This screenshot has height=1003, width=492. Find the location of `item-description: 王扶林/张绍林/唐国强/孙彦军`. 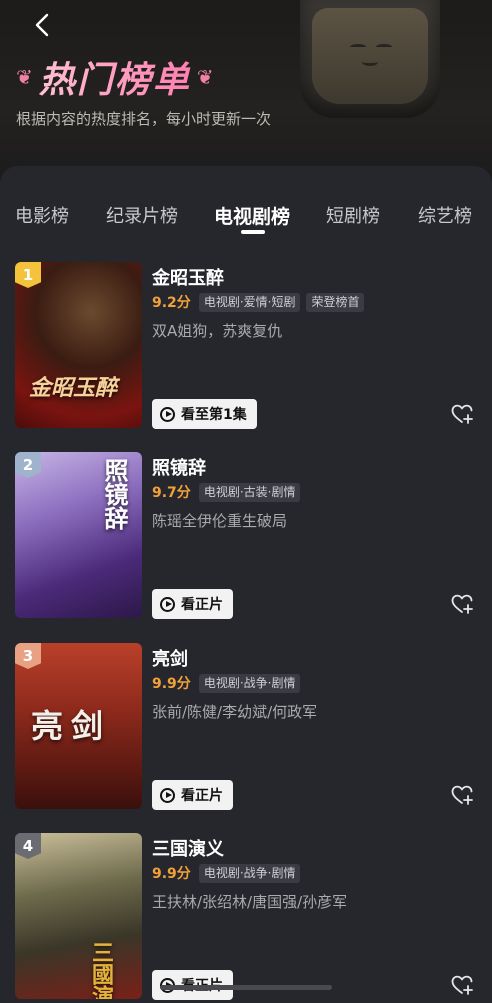

item-description: 王扶林/张绍林/唐国强/孙彦军 is located at coordinates (250, 902).